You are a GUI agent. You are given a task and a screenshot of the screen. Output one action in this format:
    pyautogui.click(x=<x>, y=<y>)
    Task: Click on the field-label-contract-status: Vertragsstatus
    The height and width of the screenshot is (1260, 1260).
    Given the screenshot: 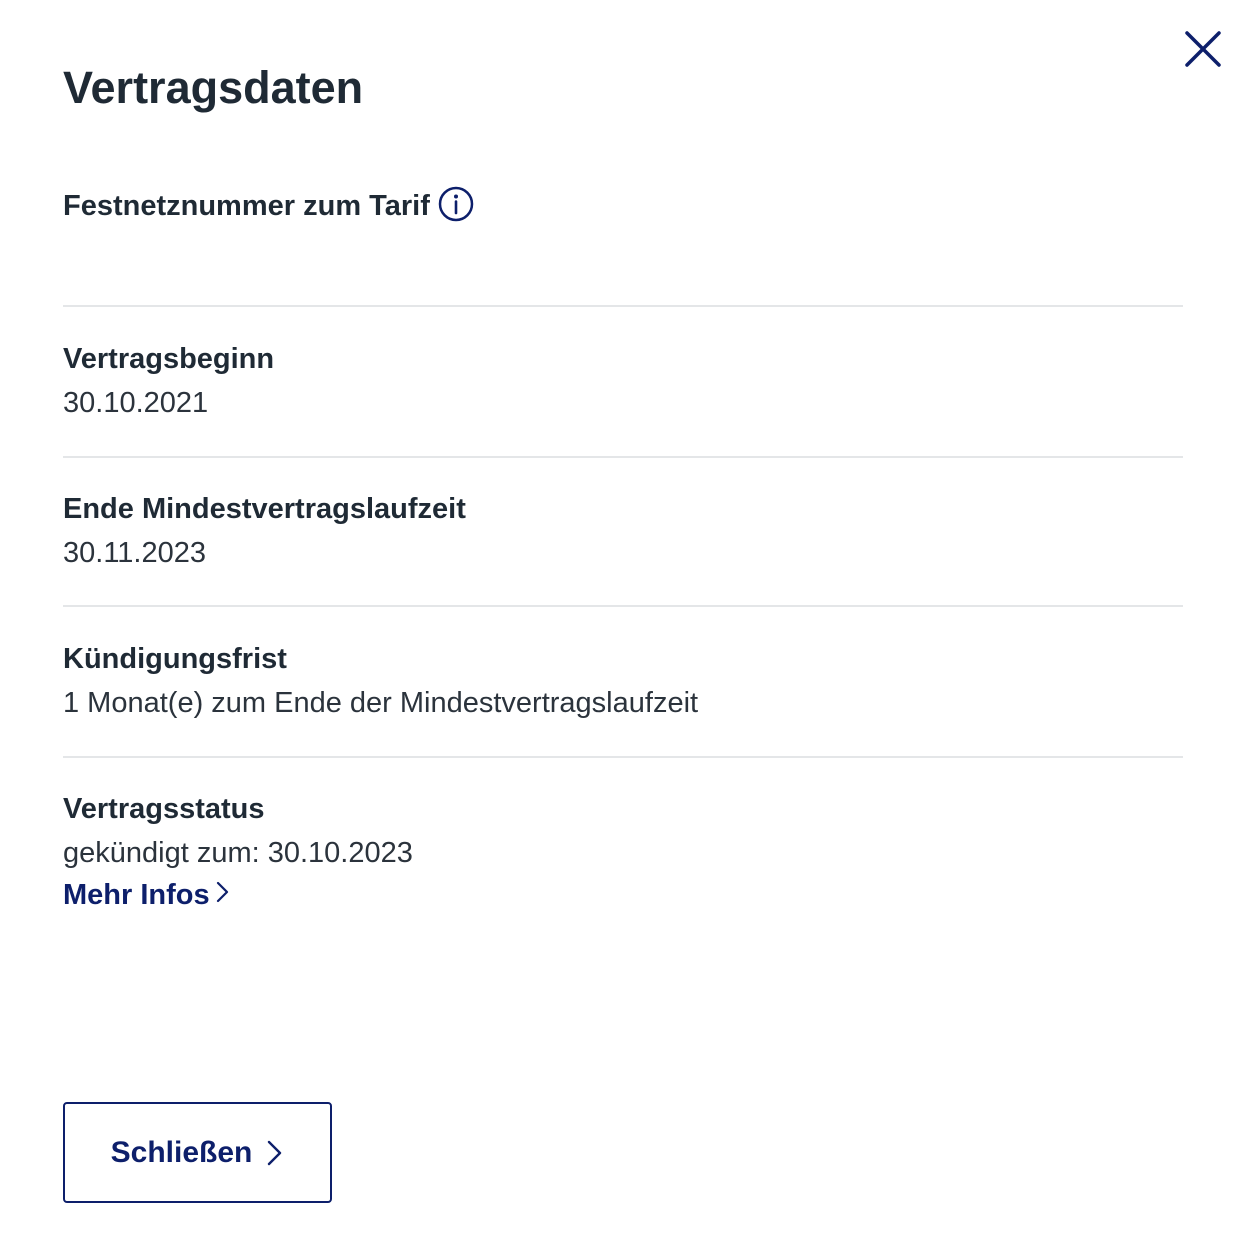 What is the action you would take?
    pyautogui.click(x=164, y=809)
    